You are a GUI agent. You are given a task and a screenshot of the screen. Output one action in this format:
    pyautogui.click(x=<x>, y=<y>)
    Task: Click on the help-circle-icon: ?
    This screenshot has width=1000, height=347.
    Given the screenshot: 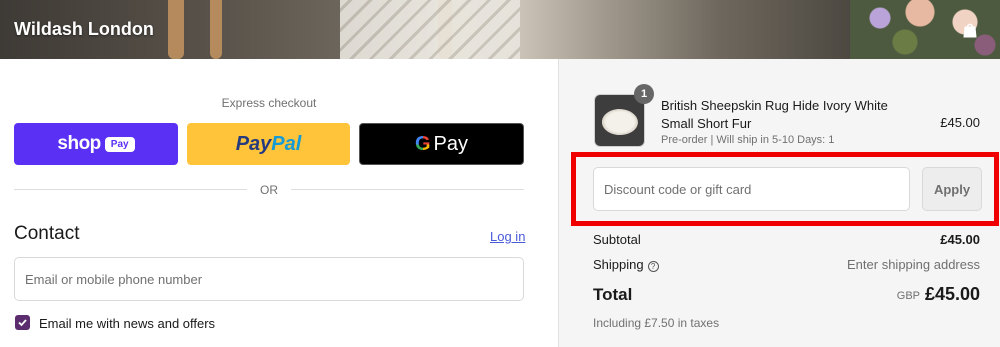 What is the action you would take?
    pyautogui.click(x=653, y=266)
    